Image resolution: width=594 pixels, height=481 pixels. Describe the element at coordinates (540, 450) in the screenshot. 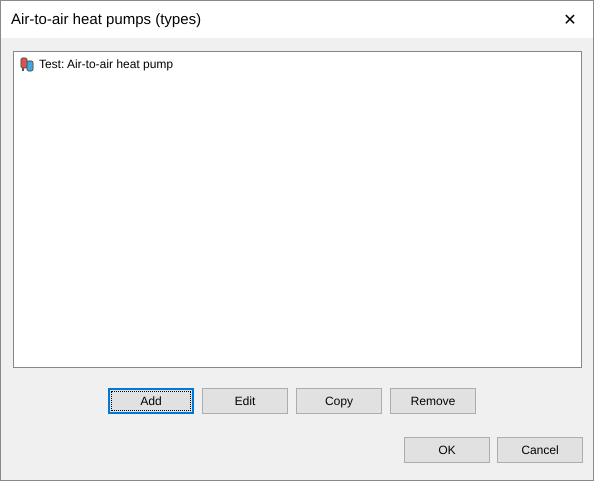

I see `dialog-button: Cancel` at that location.